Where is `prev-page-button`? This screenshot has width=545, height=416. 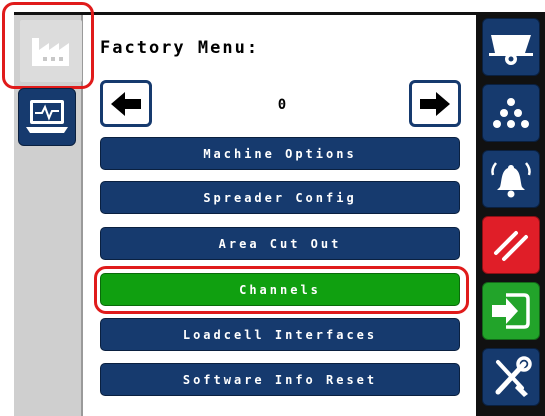 prev-page-button is located at coordinates (126, 103).